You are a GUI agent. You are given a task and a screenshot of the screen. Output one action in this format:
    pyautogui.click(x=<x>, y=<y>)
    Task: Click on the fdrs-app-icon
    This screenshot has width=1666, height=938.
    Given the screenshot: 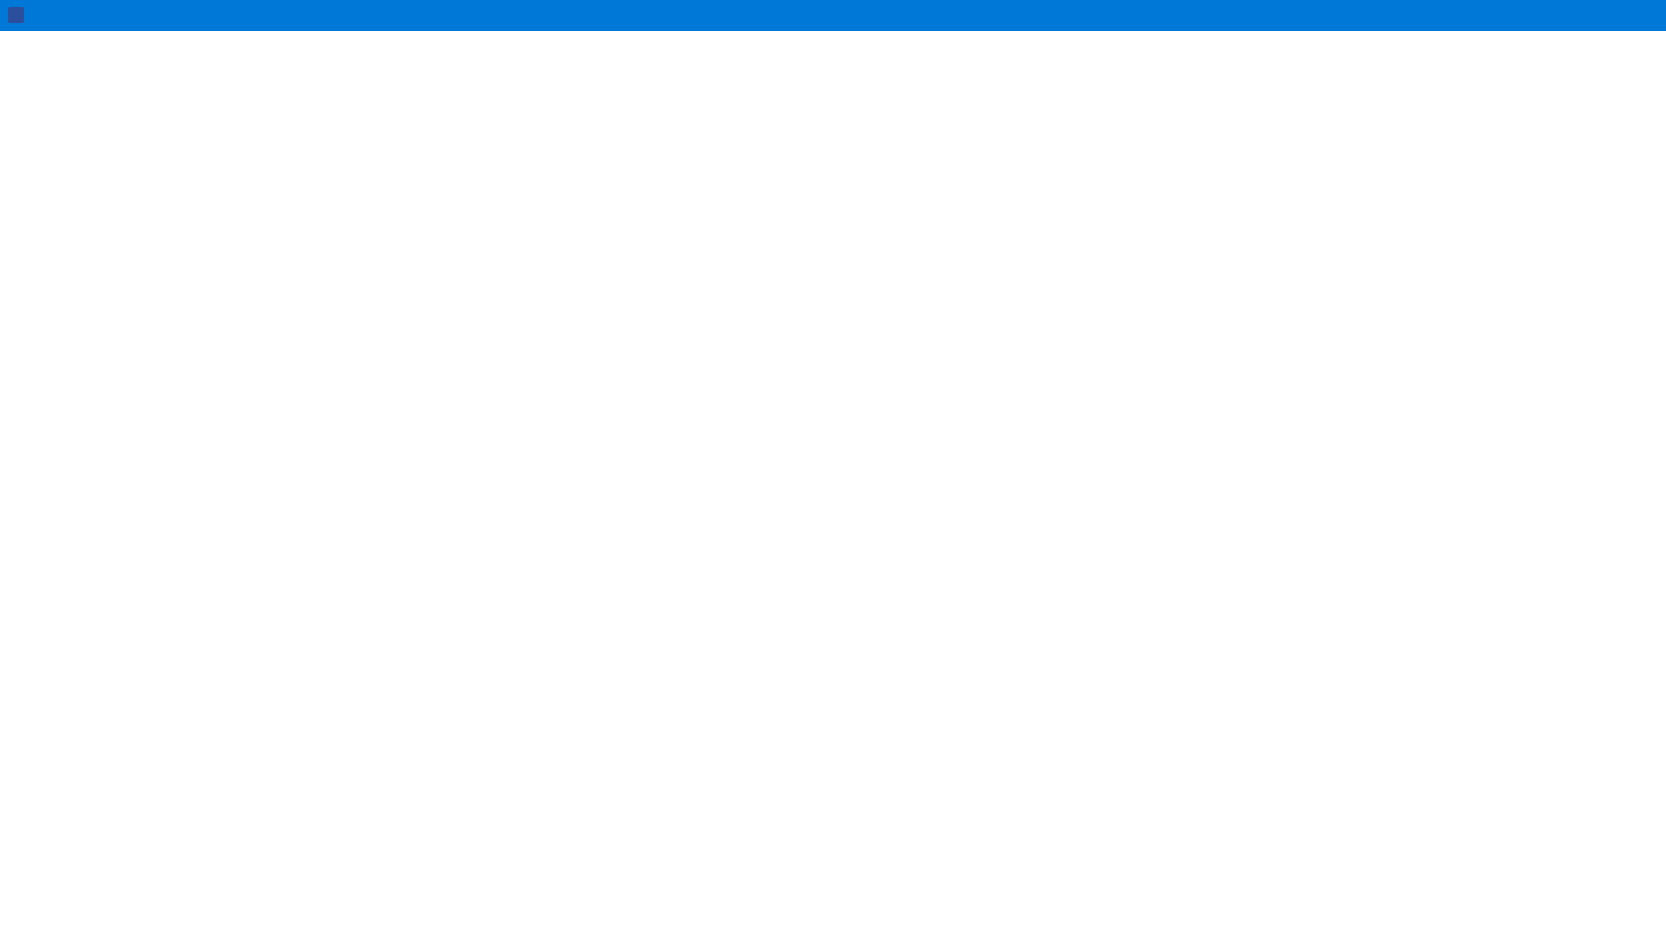 What is the action you would take?
    pyautogui.click(x=16, y=15)
    